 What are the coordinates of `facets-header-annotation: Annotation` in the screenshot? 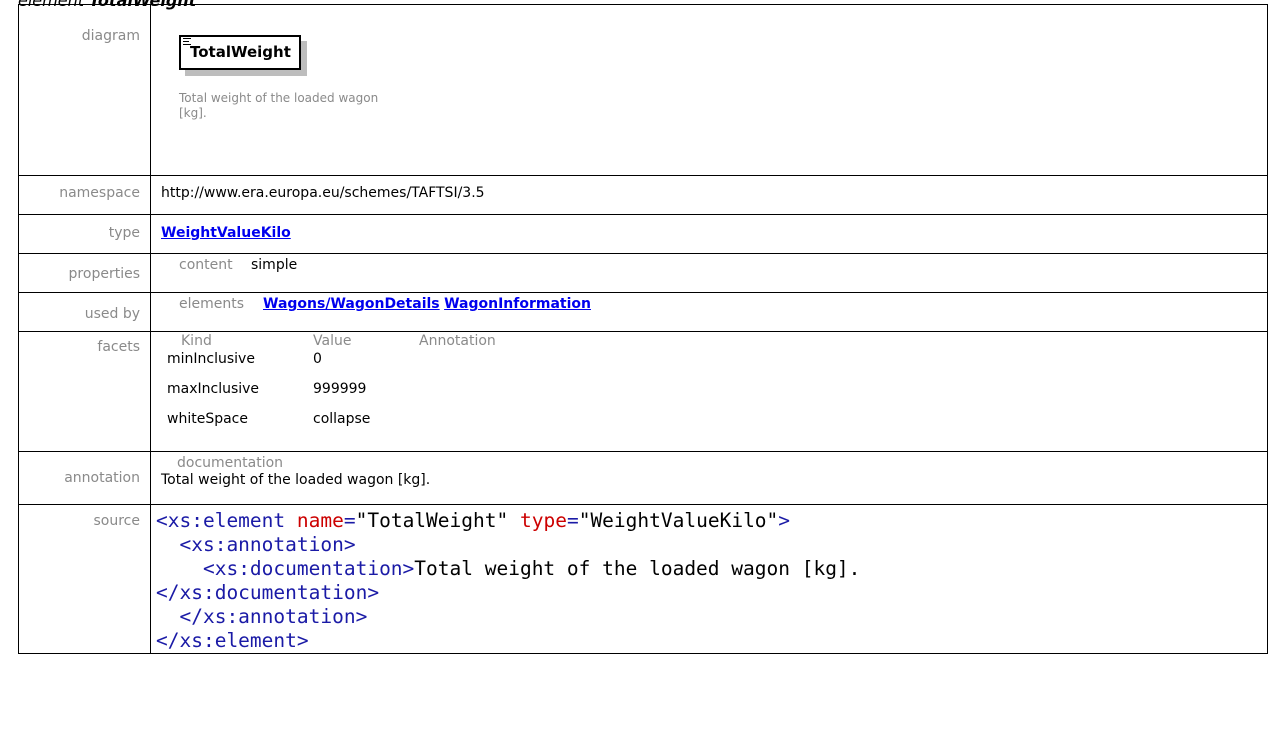 It's located at (457, 341).